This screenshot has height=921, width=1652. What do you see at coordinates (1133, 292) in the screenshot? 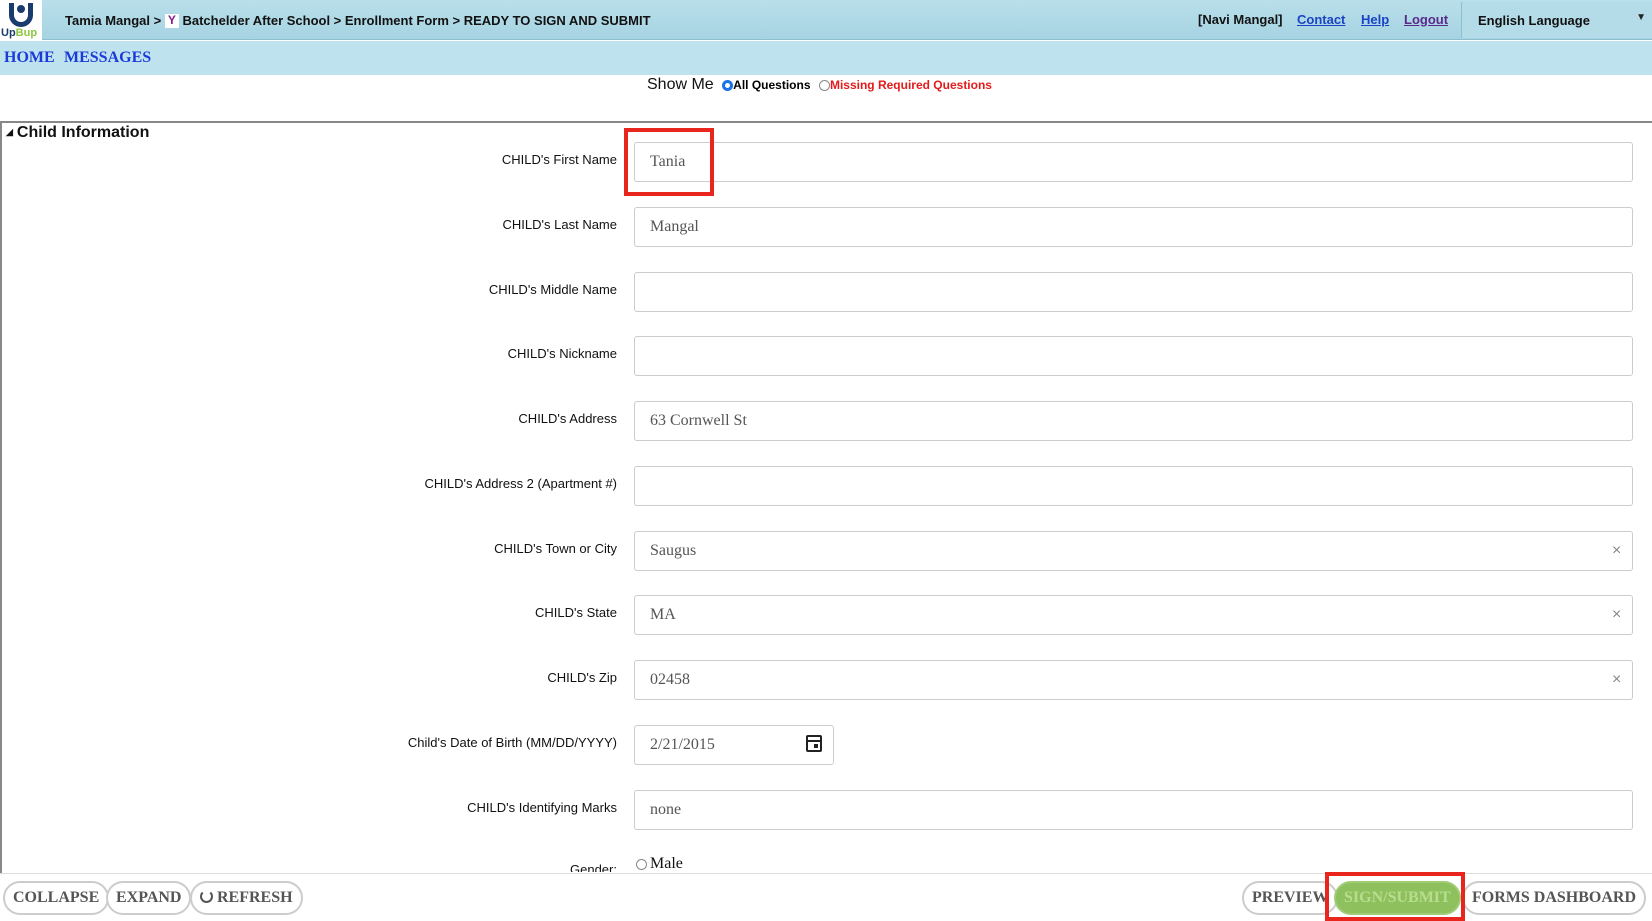
I see `middle-name-input` at bounding box center [1133, 292].